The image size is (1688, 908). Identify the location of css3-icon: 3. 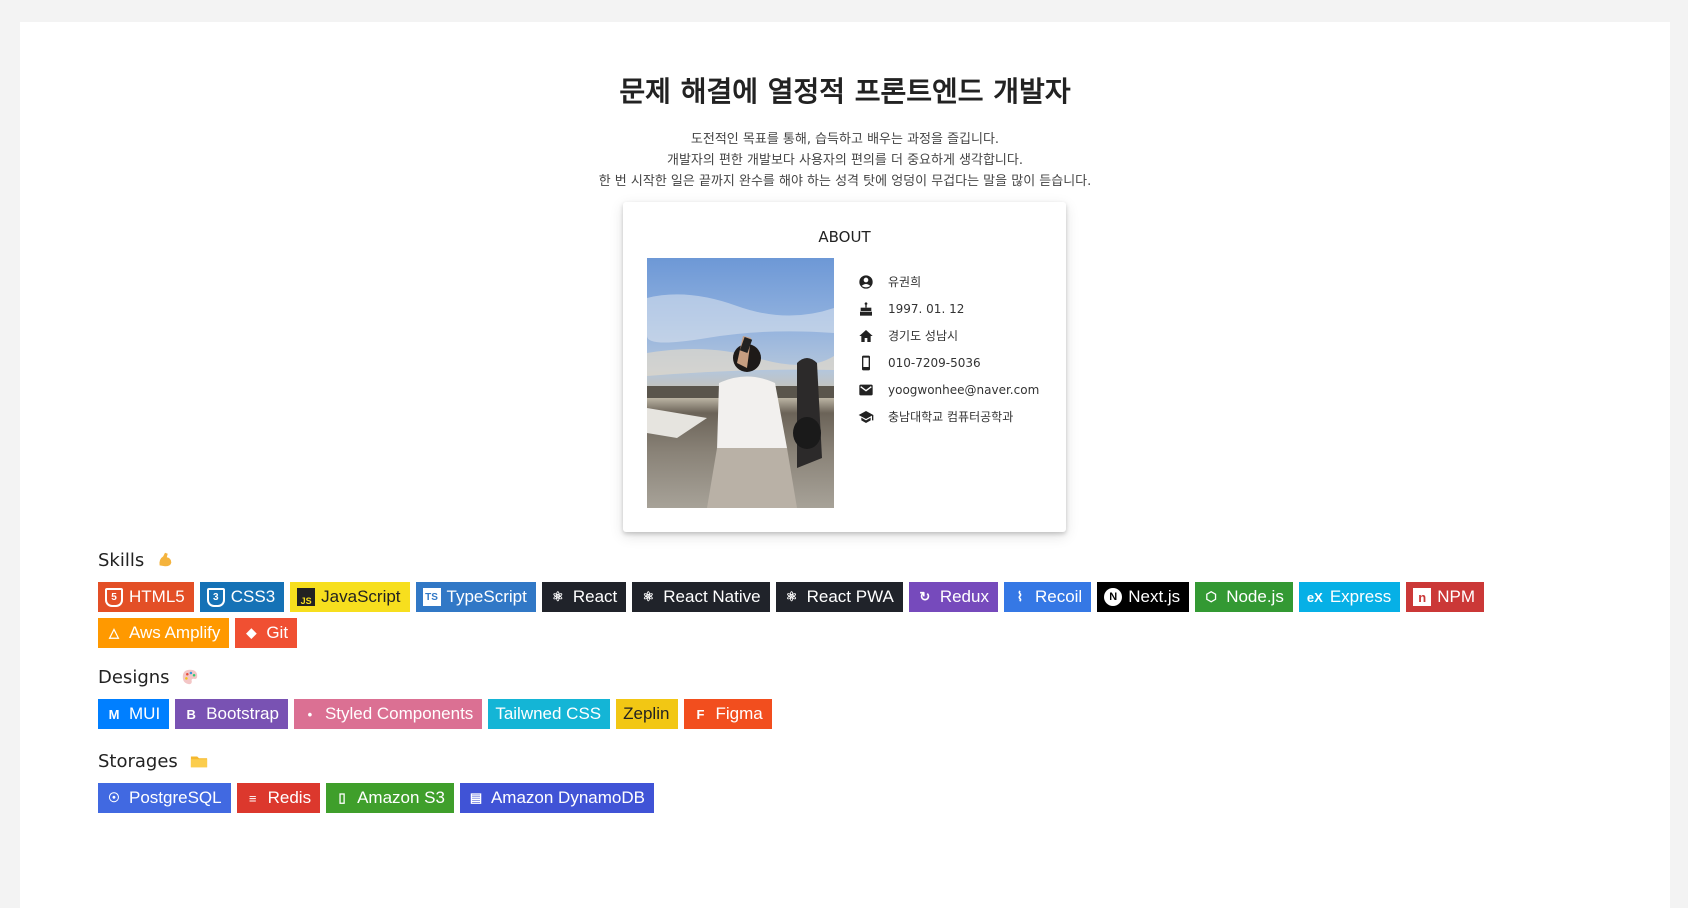
(215, 597).